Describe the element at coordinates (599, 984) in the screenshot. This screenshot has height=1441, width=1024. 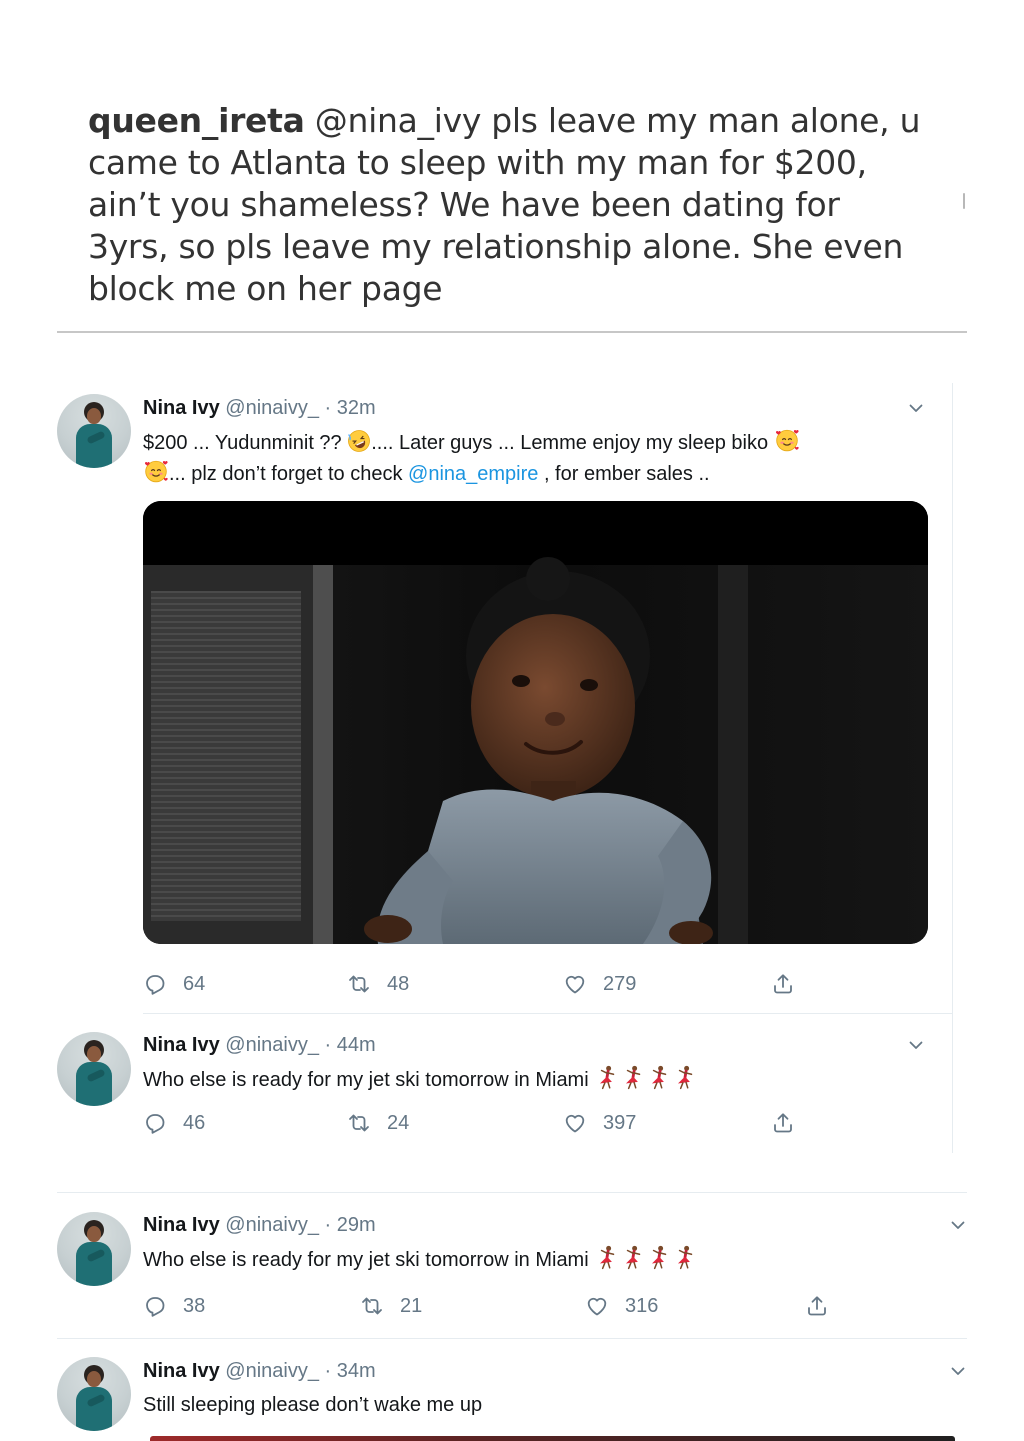
I see `like-button: 279` at that location.